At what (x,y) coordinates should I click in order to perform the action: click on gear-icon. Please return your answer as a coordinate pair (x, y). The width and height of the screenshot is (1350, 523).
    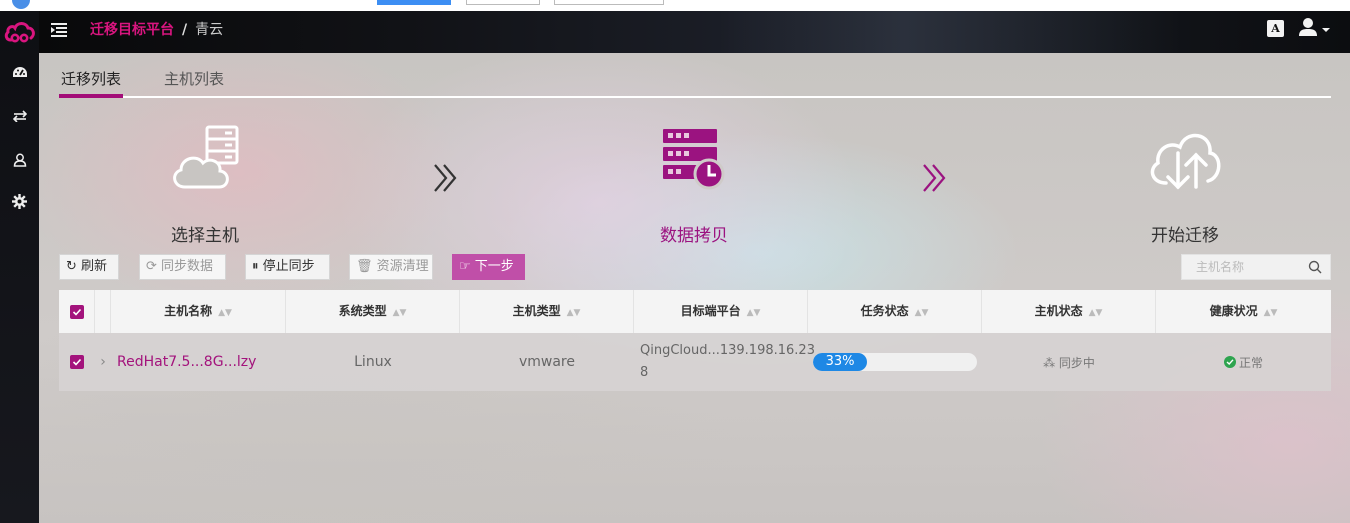
    Looking at the image, I should click on (19, 203).